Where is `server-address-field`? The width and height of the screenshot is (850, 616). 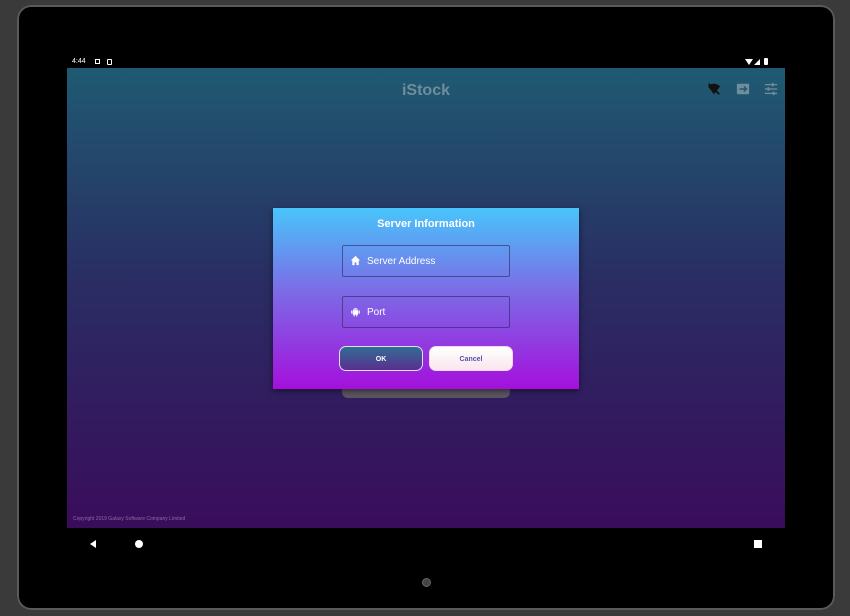 server-address-field is located at coordinates (426, 261).